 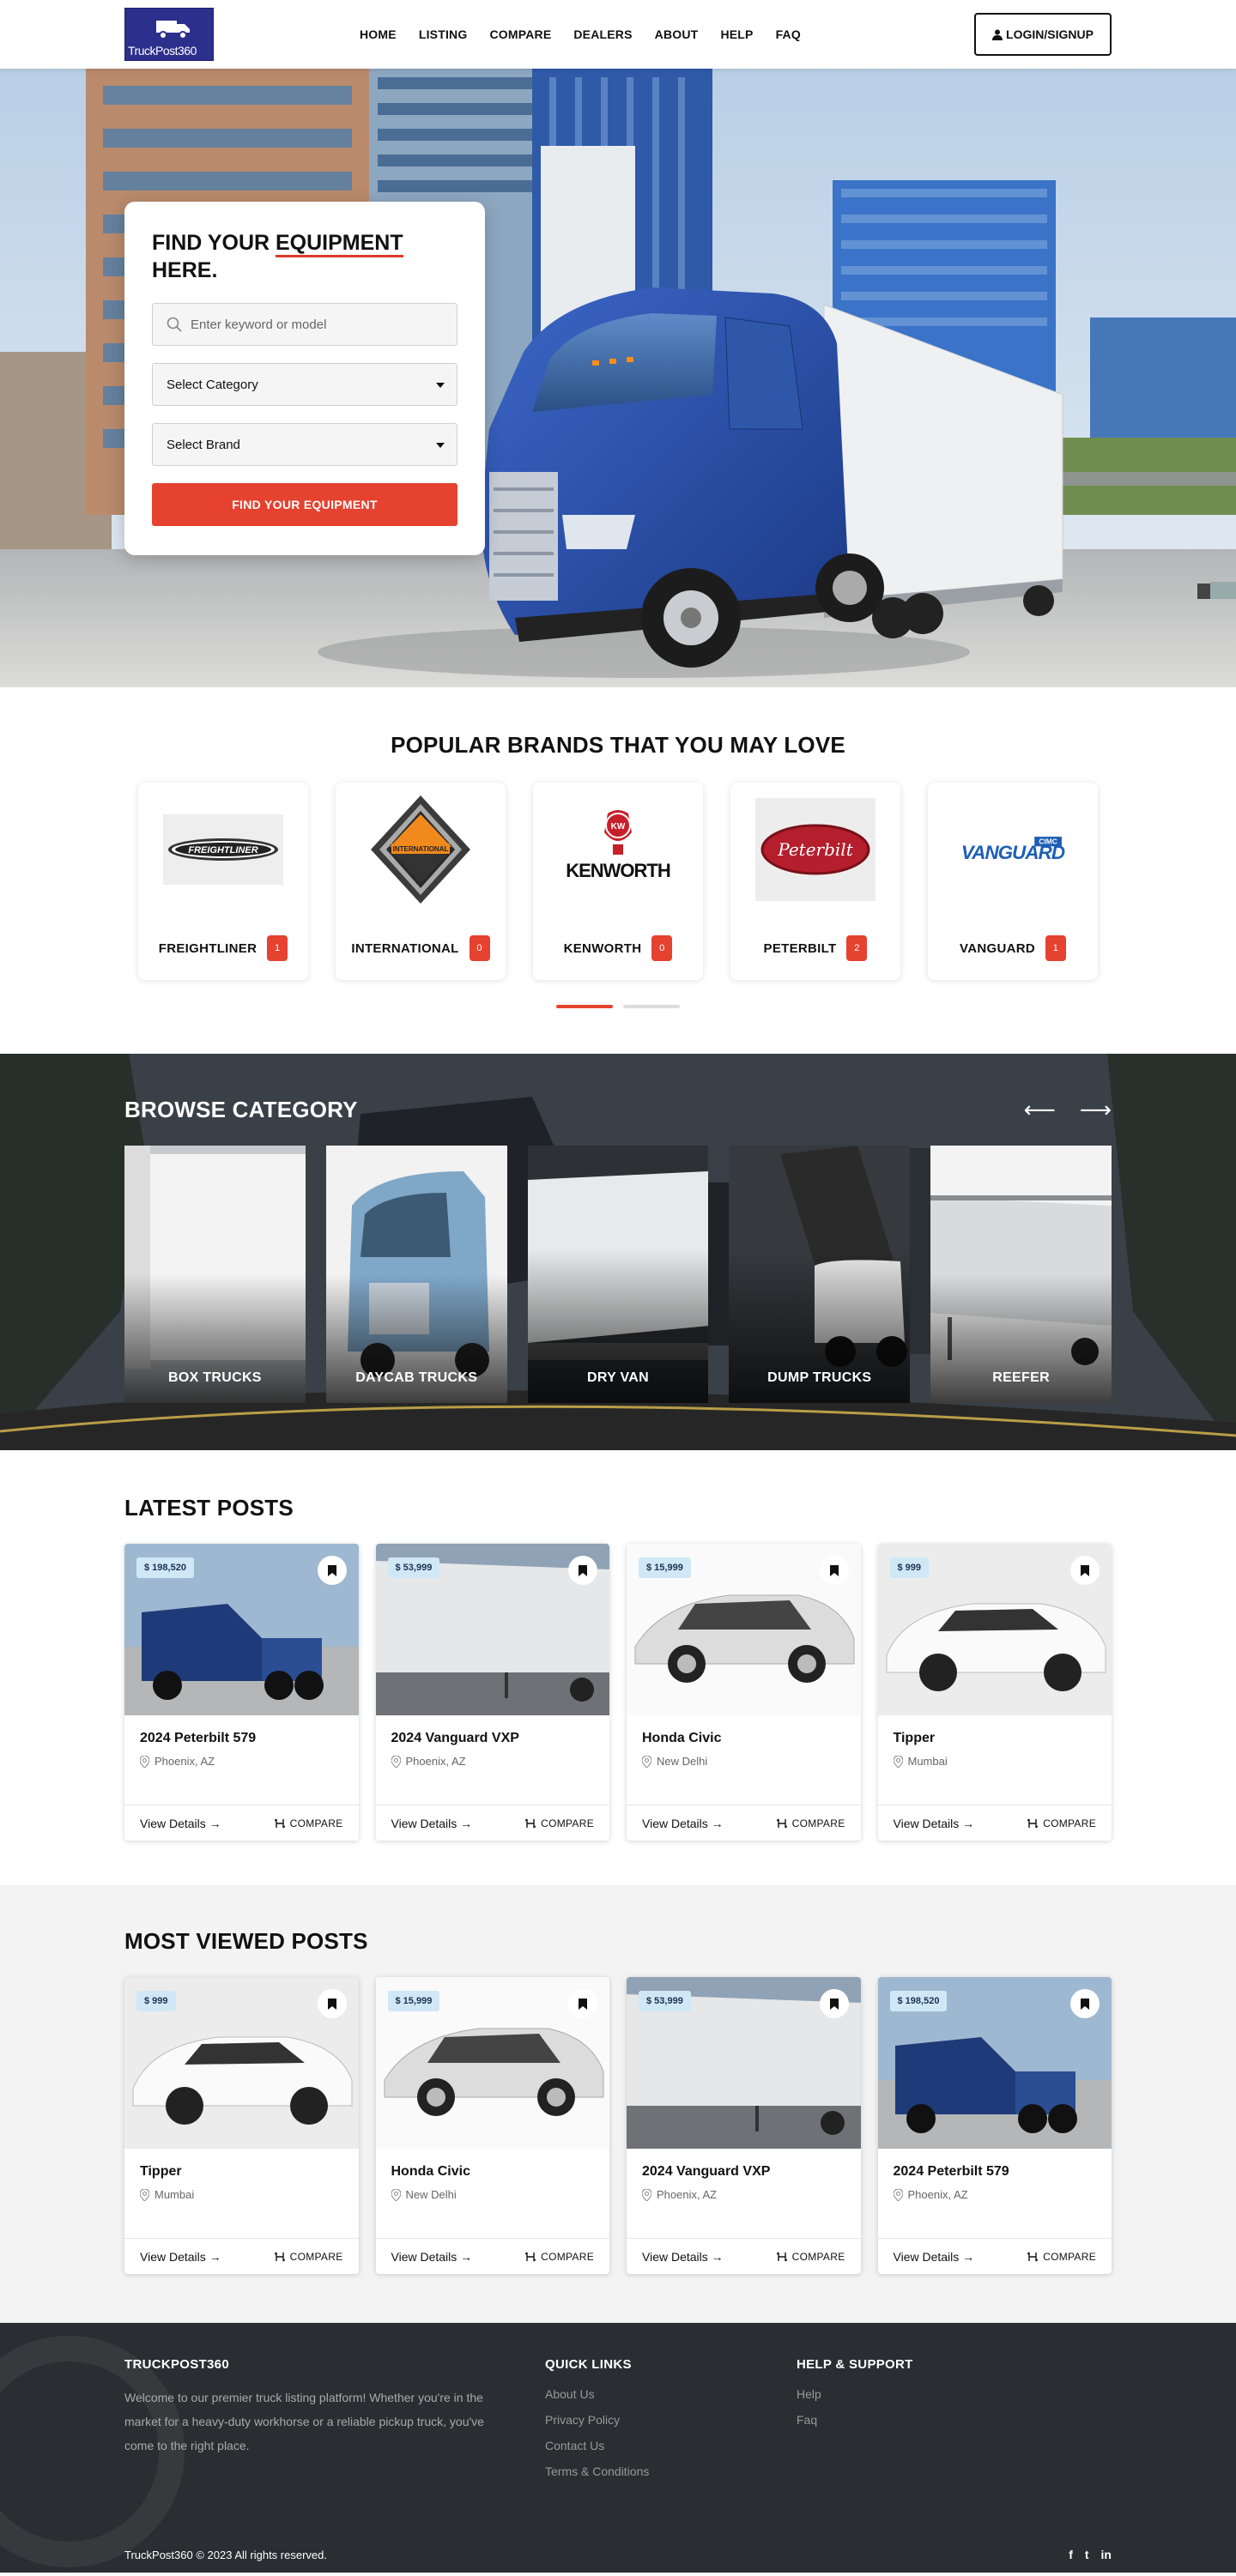 What do you see at coordinates (651, 1006) in the screenshot?
I see `carousel-dot` at bounding box center [651, 1006].